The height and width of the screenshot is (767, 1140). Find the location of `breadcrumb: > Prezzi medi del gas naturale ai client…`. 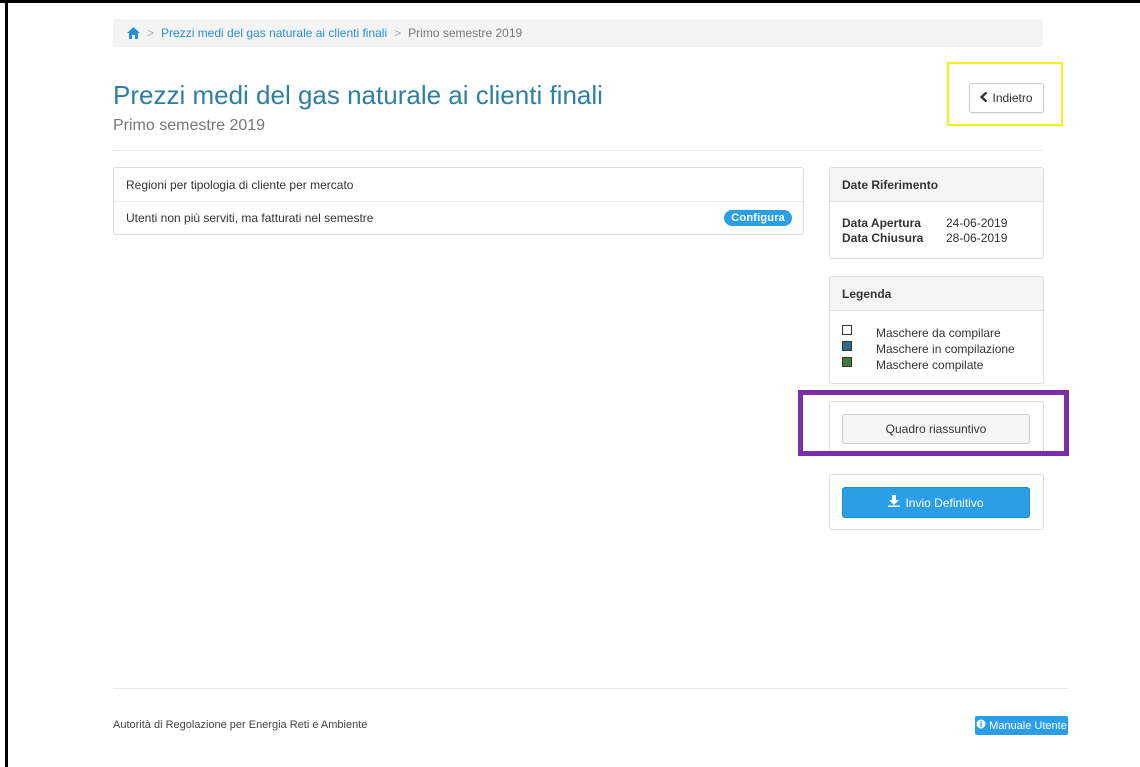

breadcrumb: > Prezzi medi del gas naturale ai client… is located at coordinates (578, 33).